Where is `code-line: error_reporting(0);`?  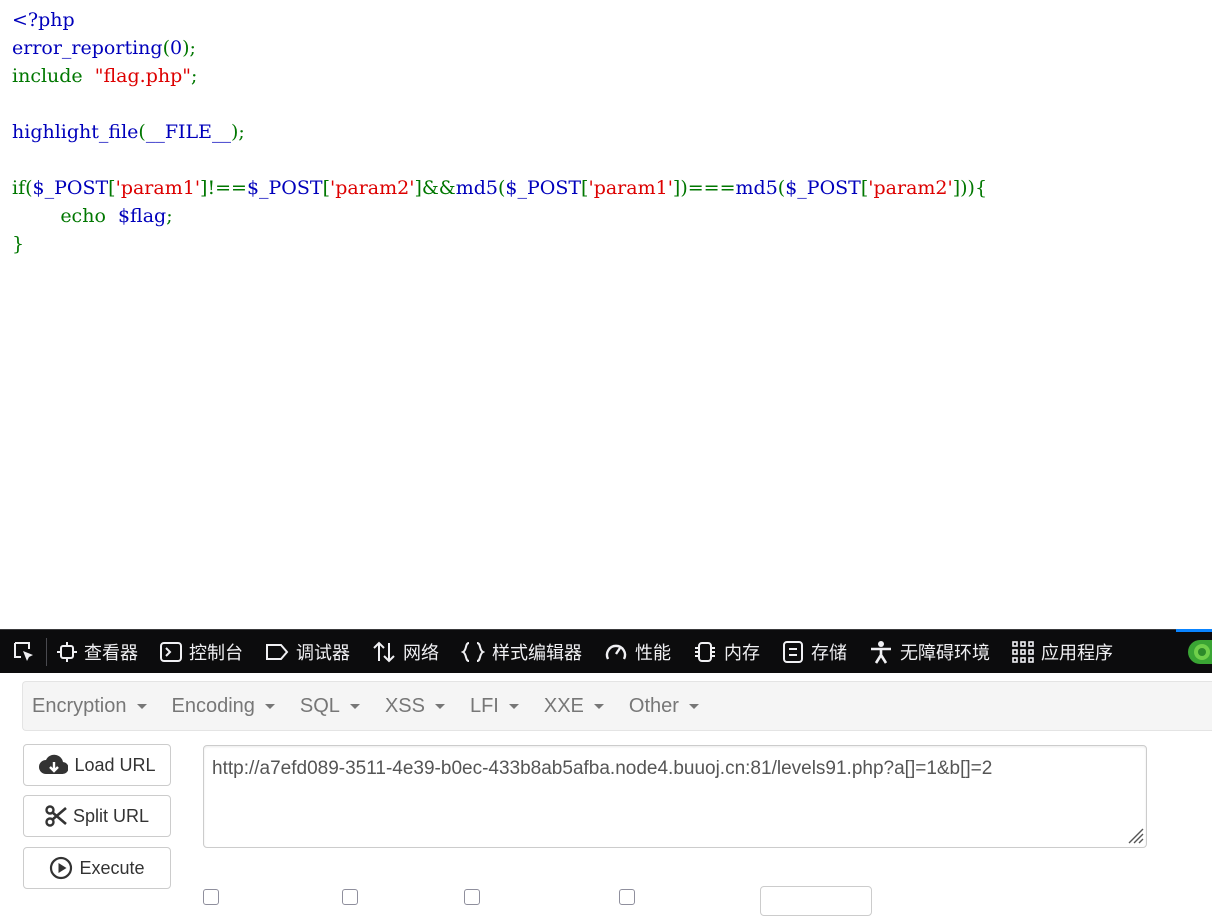
code-line: error_reporting(0); is located at coordinates (499, 48).